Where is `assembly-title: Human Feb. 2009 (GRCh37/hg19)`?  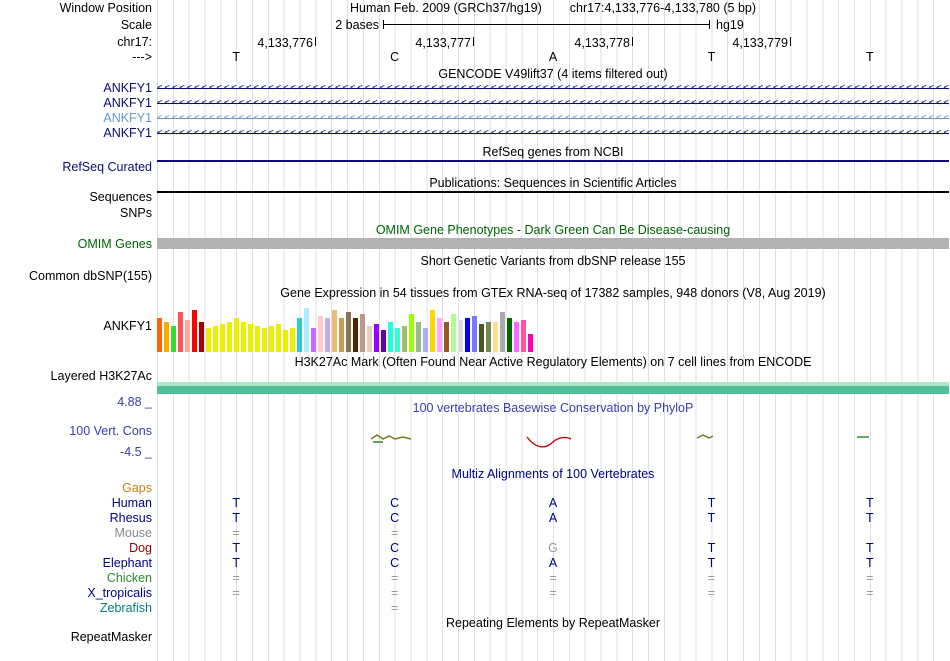
assembly-title: Human Feb. 2009 (GRCh37/hg19) is located at coordinates (445, 8).